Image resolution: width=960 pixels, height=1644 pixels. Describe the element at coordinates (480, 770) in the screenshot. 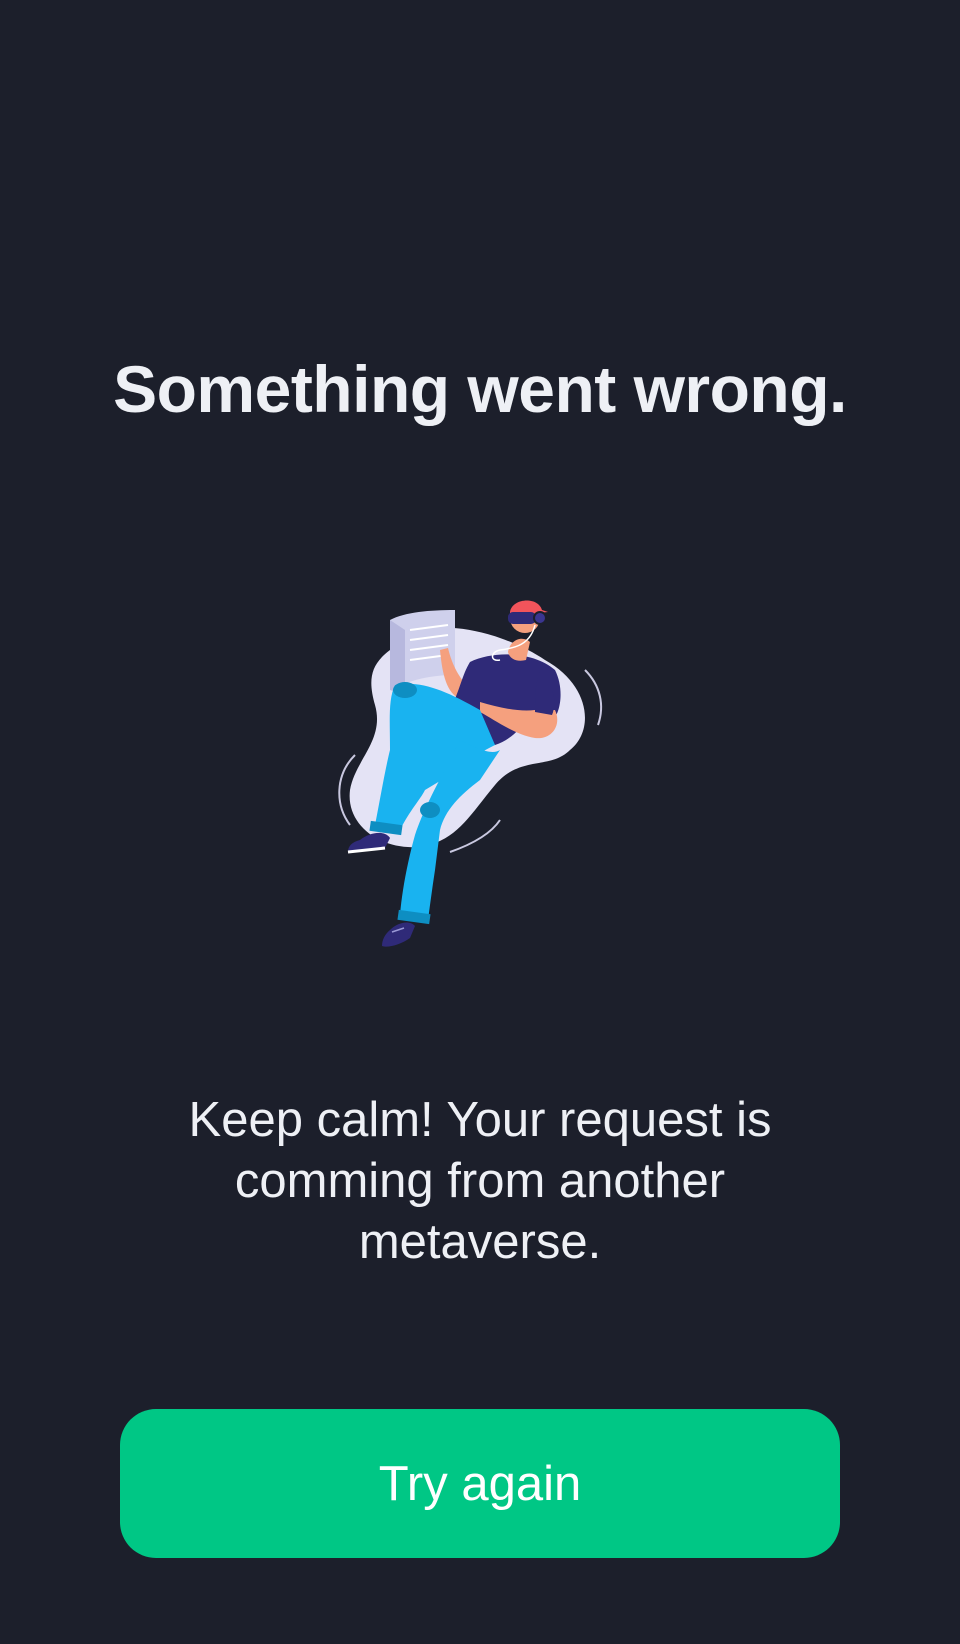

I see `person-with-vr-headset-icon` at that location.